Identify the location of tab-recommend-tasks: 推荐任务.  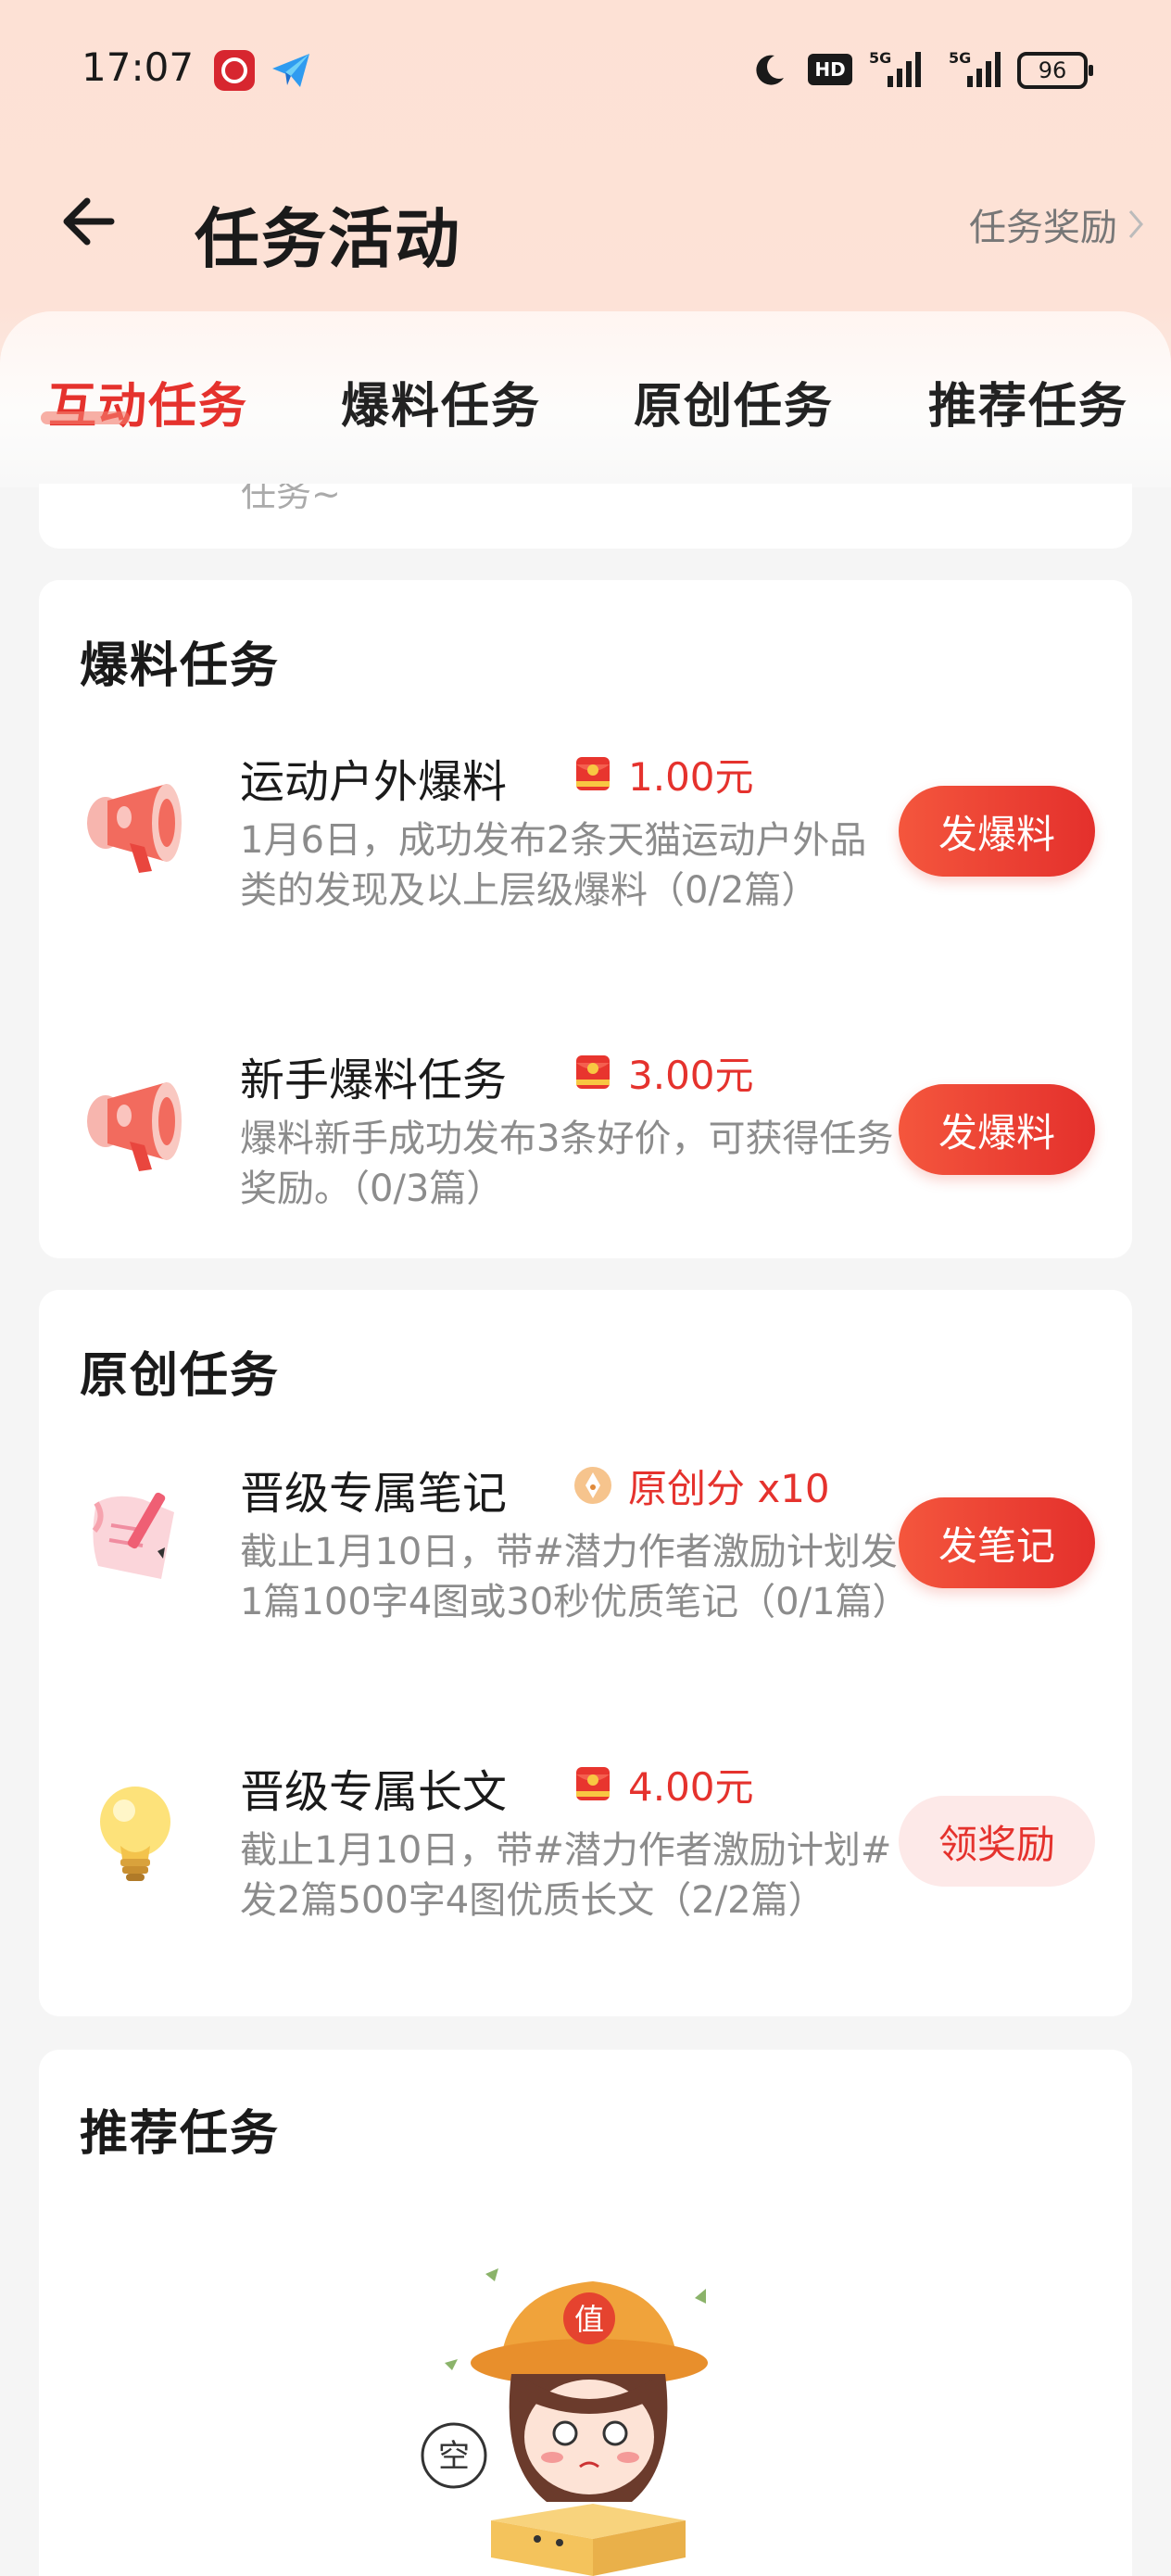
(1028, 401).